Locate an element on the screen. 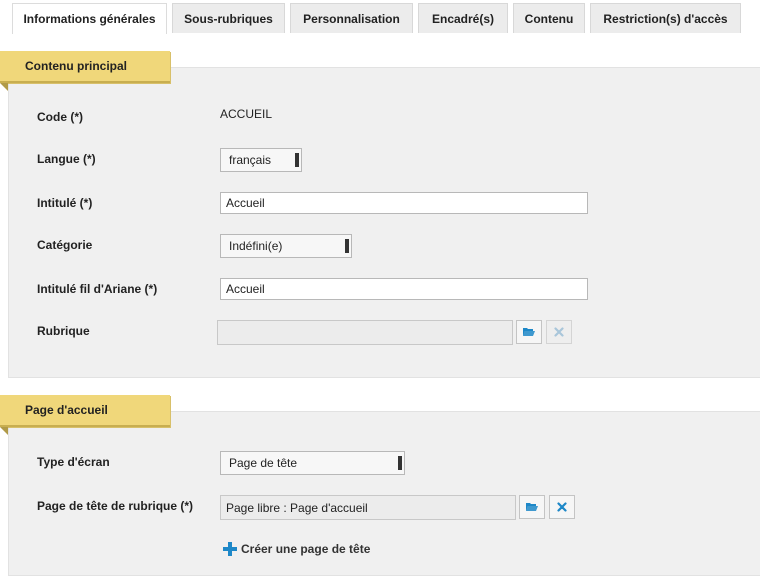 The height and width of the screenshot is (580, 760). page-tete-label: Page de tête de rubrique (*) is located at coordinates (115, 506).